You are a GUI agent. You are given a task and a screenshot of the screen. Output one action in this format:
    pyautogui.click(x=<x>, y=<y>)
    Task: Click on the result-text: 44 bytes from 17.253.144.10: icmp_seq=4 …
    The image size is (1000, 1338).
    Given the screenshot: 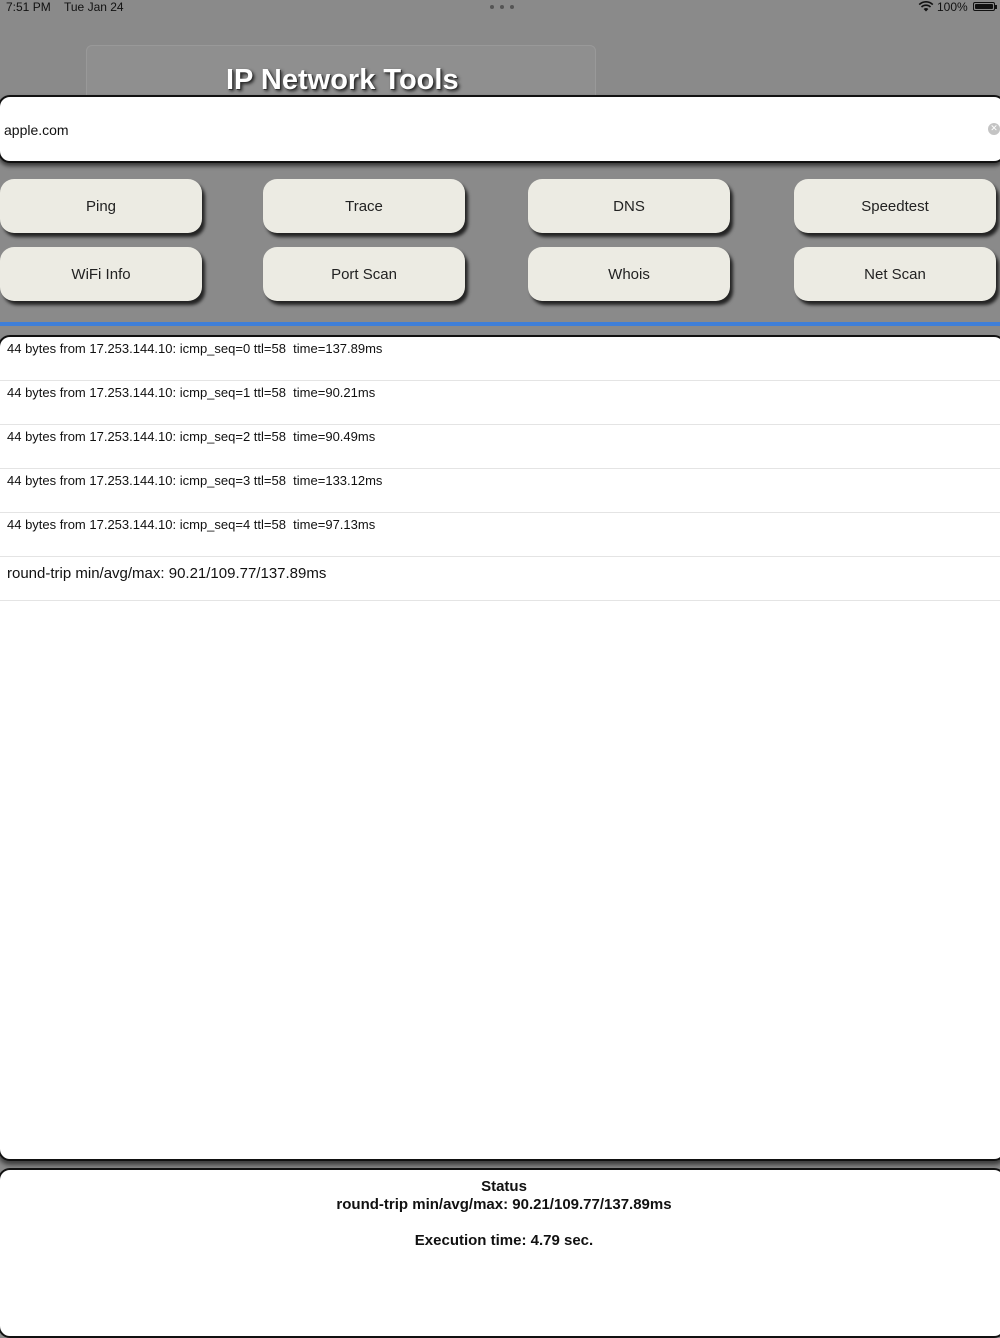 What is the action you would take?
    pyautogui.click(x=191, y=524)
    